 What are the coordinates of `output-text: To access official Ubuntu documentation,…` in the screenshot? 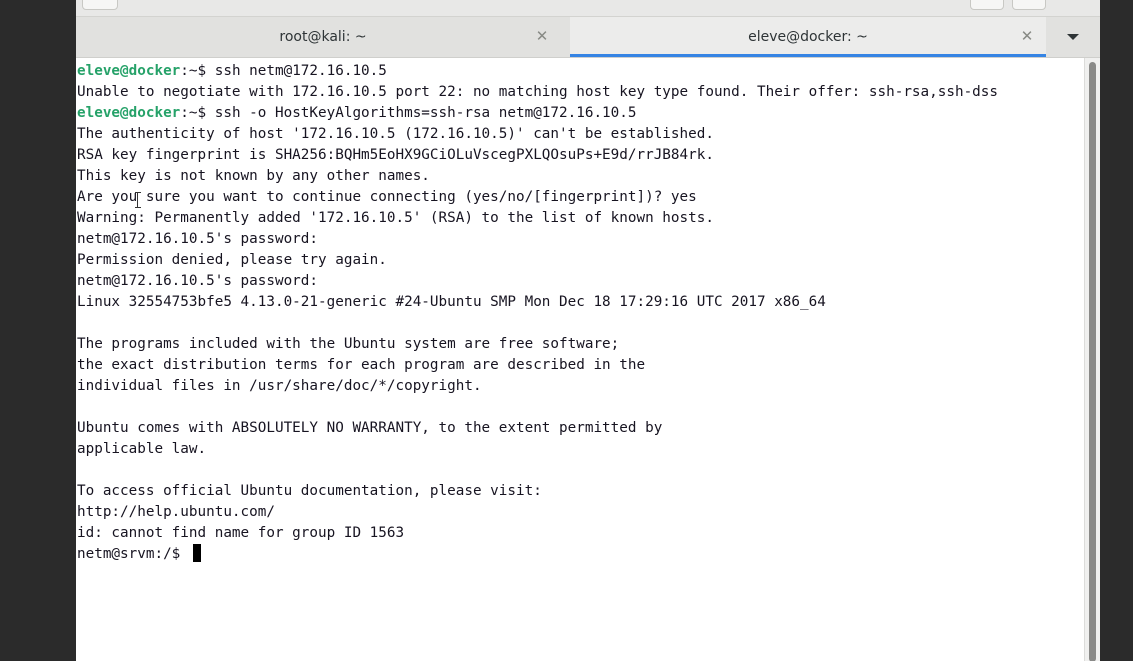 It's located at (309, 491).